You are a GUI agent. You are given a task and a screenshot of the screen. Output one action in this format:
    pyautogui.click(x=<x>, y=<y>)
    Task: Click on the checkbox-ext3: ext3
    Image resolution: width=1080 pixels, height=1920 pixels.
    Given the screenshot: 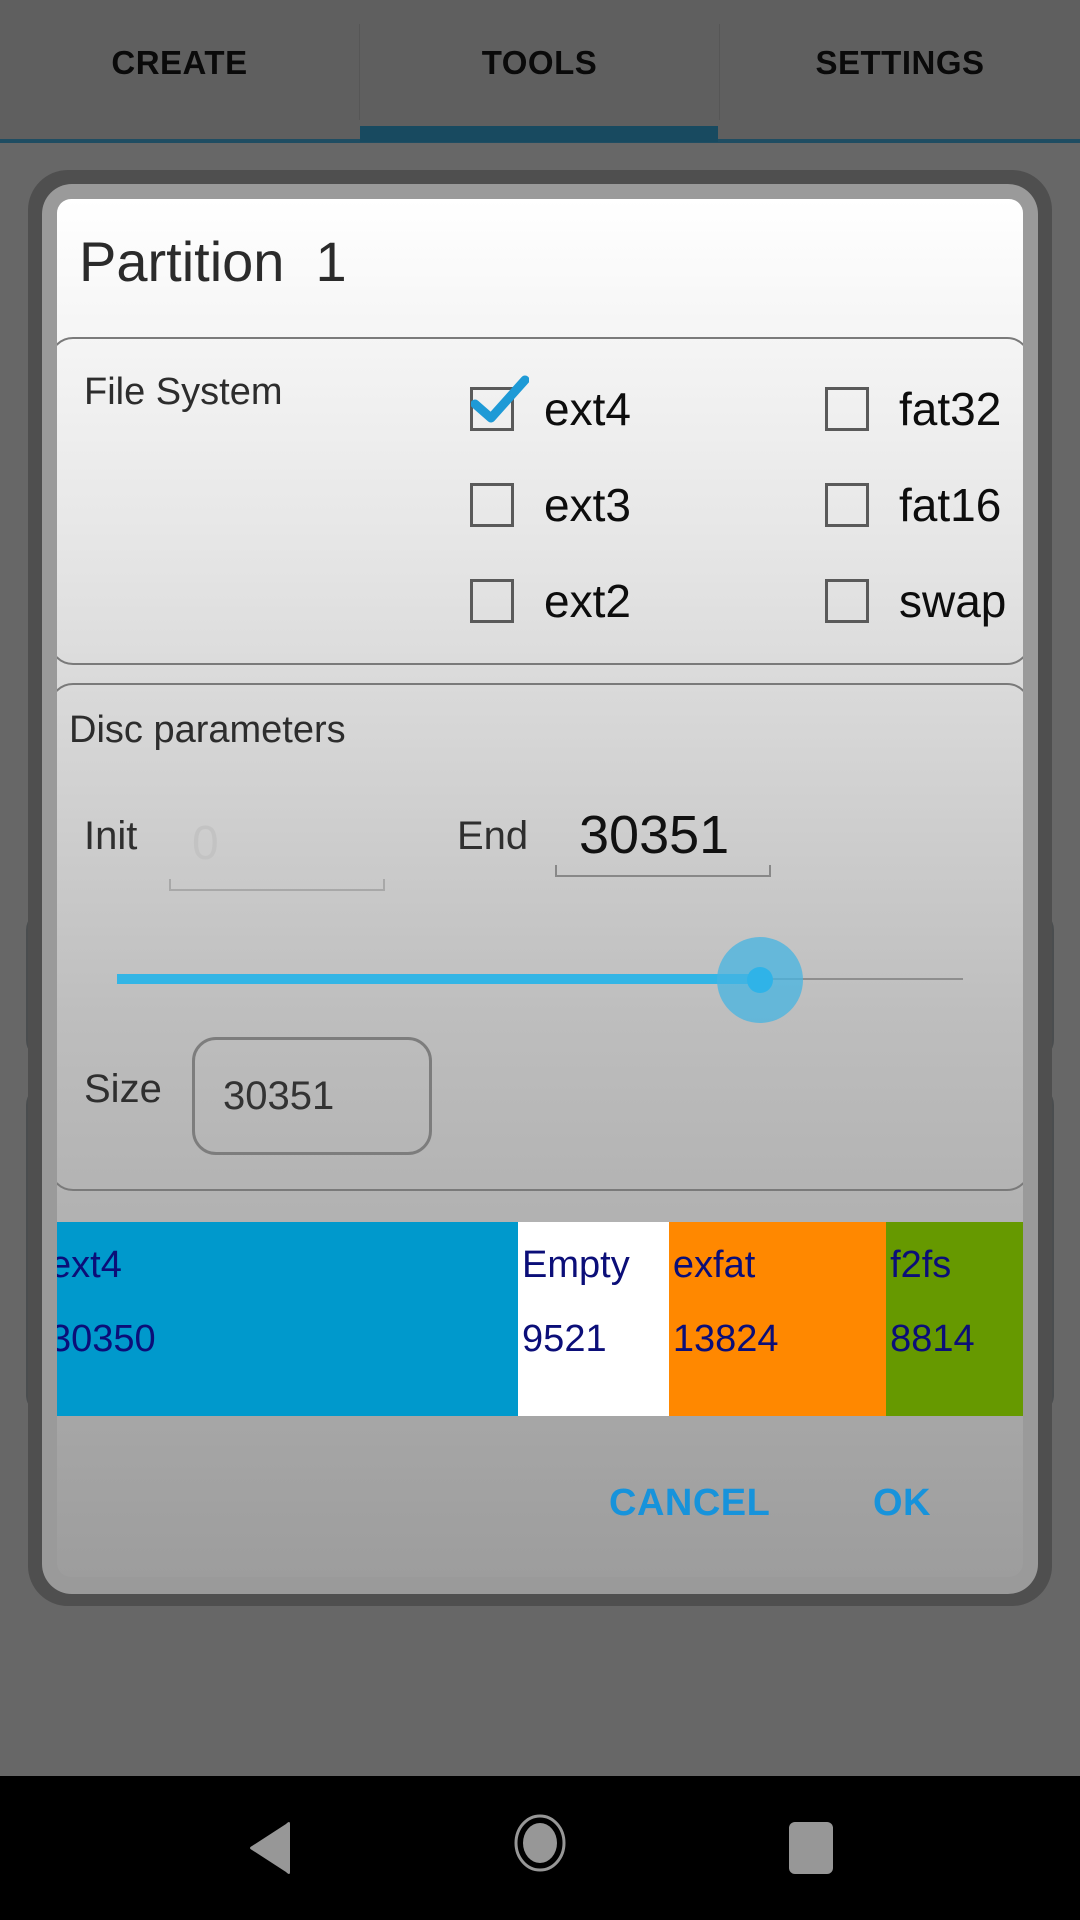 What is the action you would take?
    pyautogui.click(x=550, y=505)
    